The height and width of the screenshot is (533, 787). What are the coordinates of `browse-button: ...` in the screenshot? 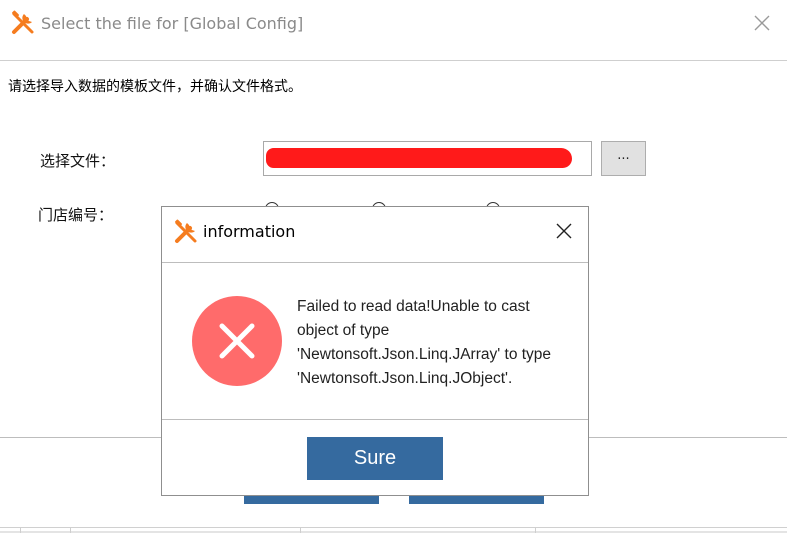 It's located at (623, 158).